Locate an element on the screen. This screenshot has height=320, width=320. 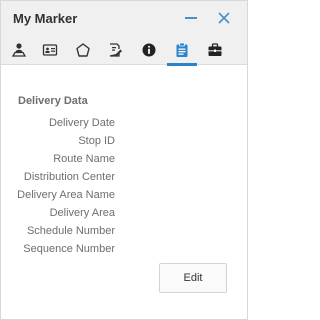
id-card-icon is located at coordinates (50, 50).